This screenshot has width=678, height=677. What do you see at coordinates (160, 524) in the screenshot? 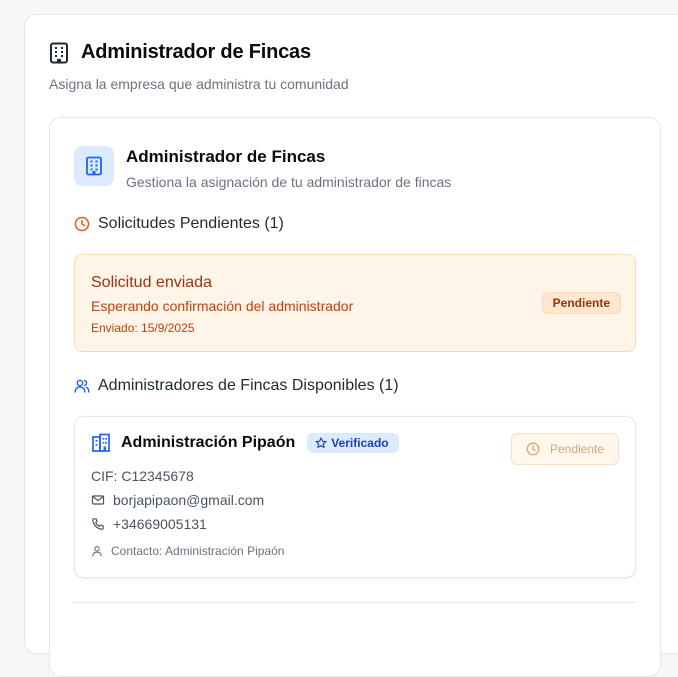
I see `admin-phone: +34669005131` at bounding box center [160, 524].